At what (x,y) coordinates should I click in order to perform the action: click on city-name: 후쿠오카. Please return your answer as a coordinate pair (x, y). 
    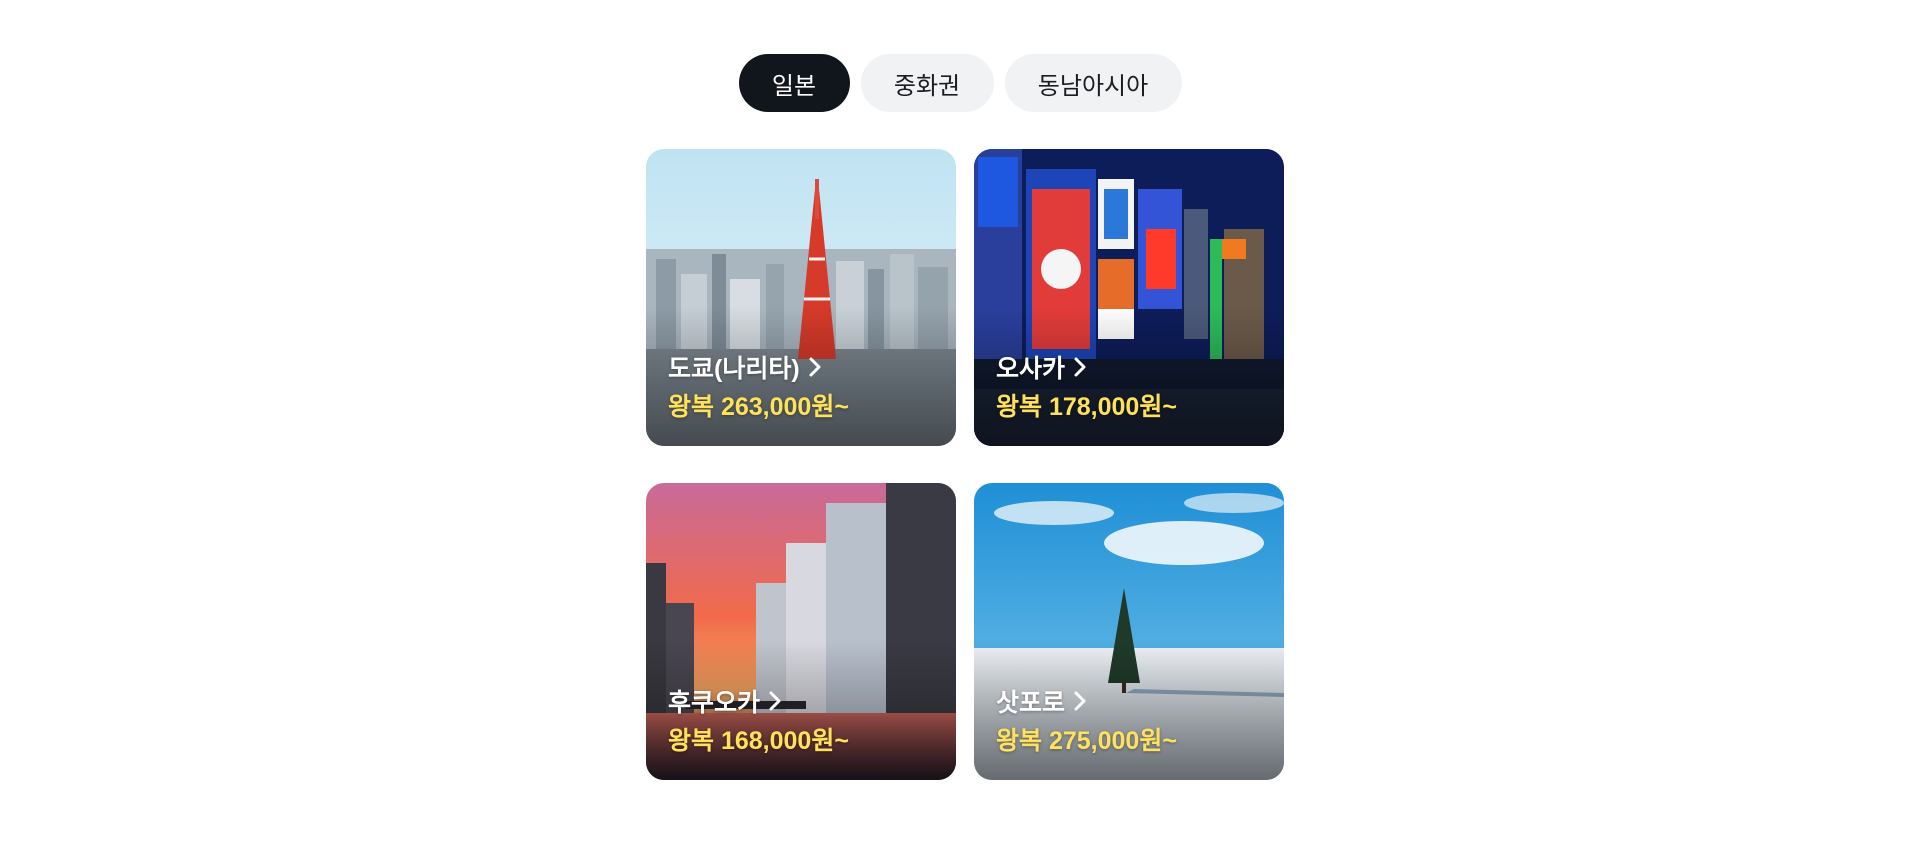
    Looking at the image, I should click on (714, 703).